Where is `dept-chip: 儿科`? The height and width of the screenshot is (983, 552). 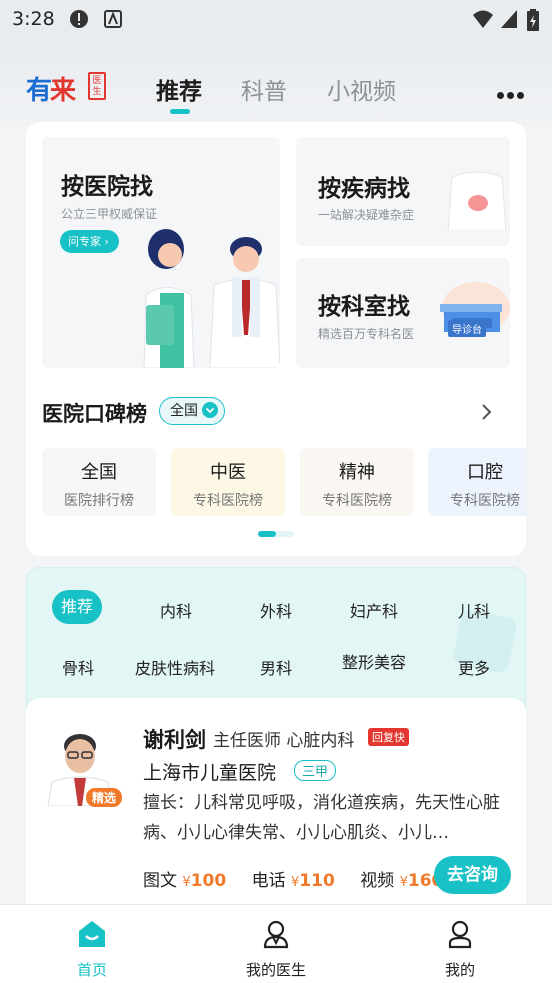 dept-chip: 儿科 is located at coordinates (474, 610).